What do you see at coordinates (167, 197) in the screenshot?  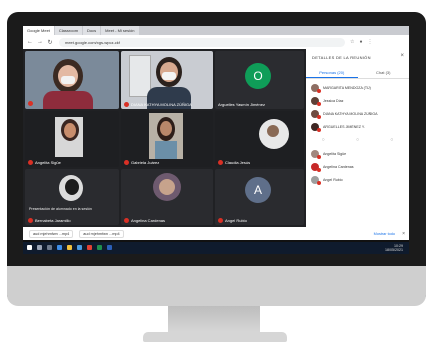 I see `participant-tile: Angelina Cardenas` at bounding box center [167, 197].